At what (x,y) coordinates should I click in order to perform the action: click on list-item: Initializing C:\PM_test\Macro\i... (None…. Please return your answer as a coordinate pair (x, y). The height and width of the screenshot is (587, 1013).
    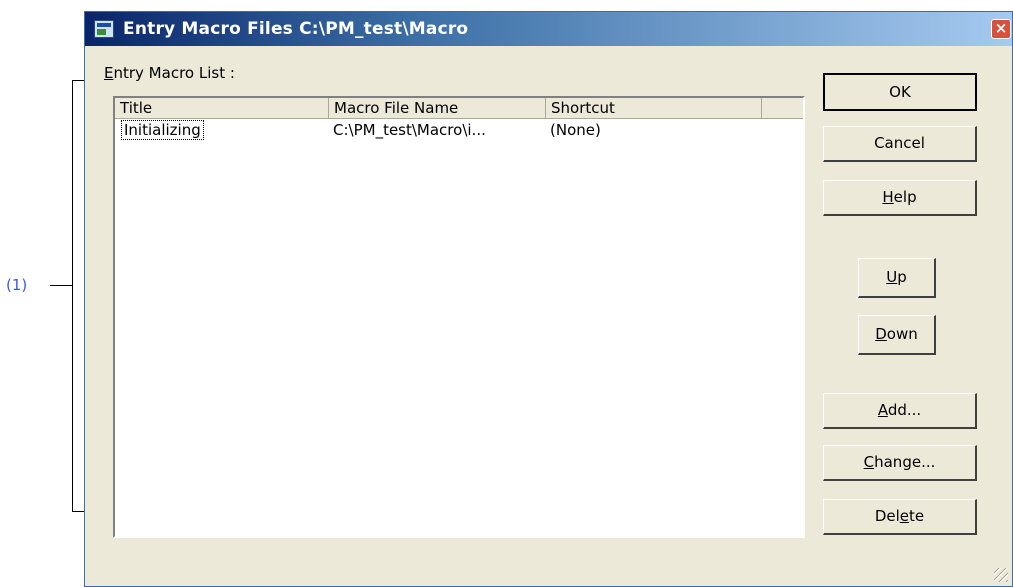
    Looking at the image, I should click on (459, 130).